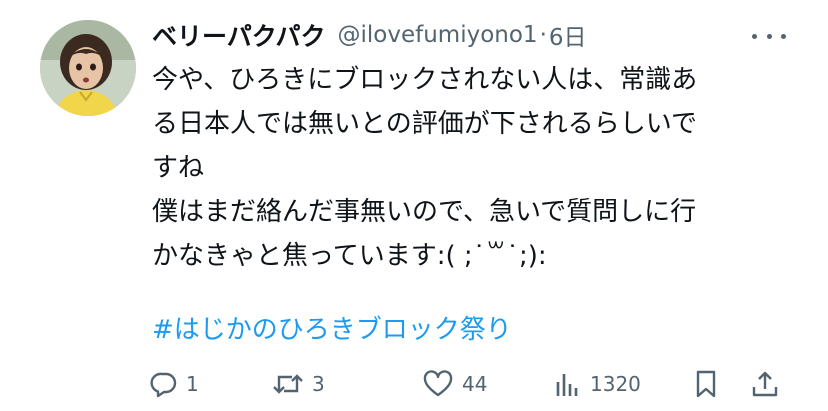  Describe the element at coordinates (424, 212) in the screenshot. I see `tweet-text-line: 僕はまだ絡んだ事無いので、急いで質問しに行` at that location.